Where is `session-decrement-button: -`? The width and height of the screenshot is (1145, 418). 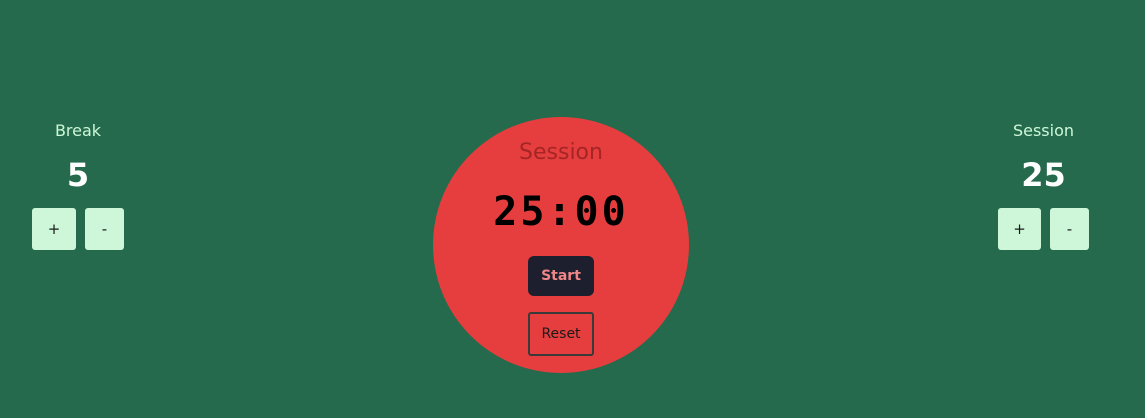 session-decrement-button: - is located at coordinates (1069, 229).